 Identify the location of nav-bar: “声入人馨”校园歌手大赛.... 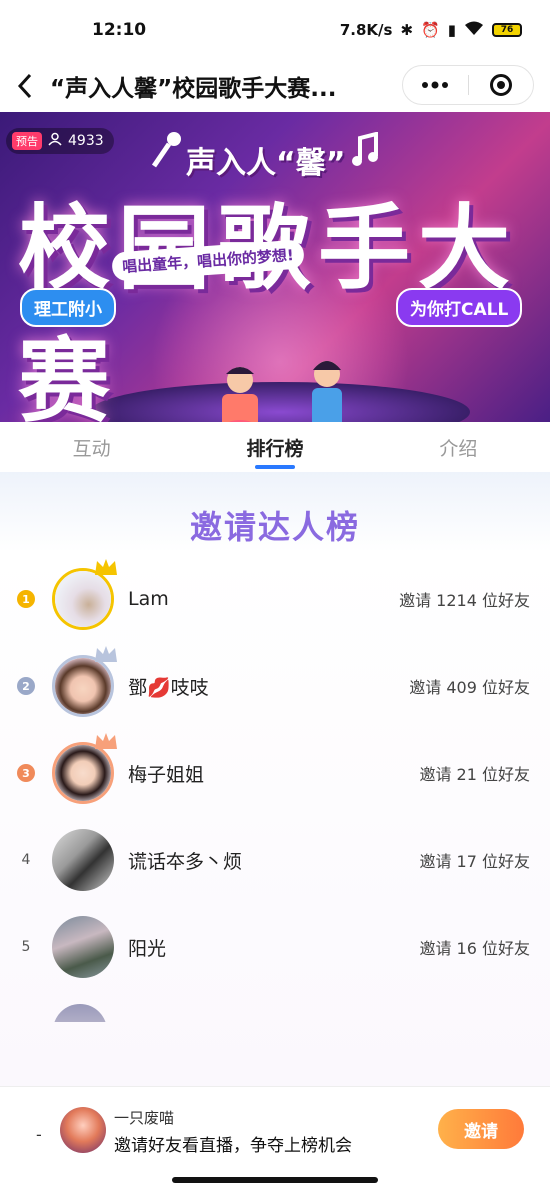
(275, 86).